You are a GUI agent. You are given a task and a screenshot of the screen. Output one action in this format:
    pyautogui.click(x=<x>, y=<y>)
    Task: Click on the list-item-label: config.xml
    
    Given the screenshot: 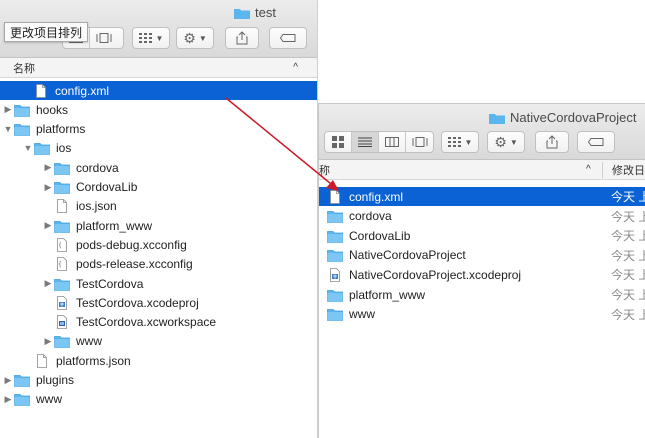 What is the action you would take?
    pyautogui.click(x=82, y=90)
    